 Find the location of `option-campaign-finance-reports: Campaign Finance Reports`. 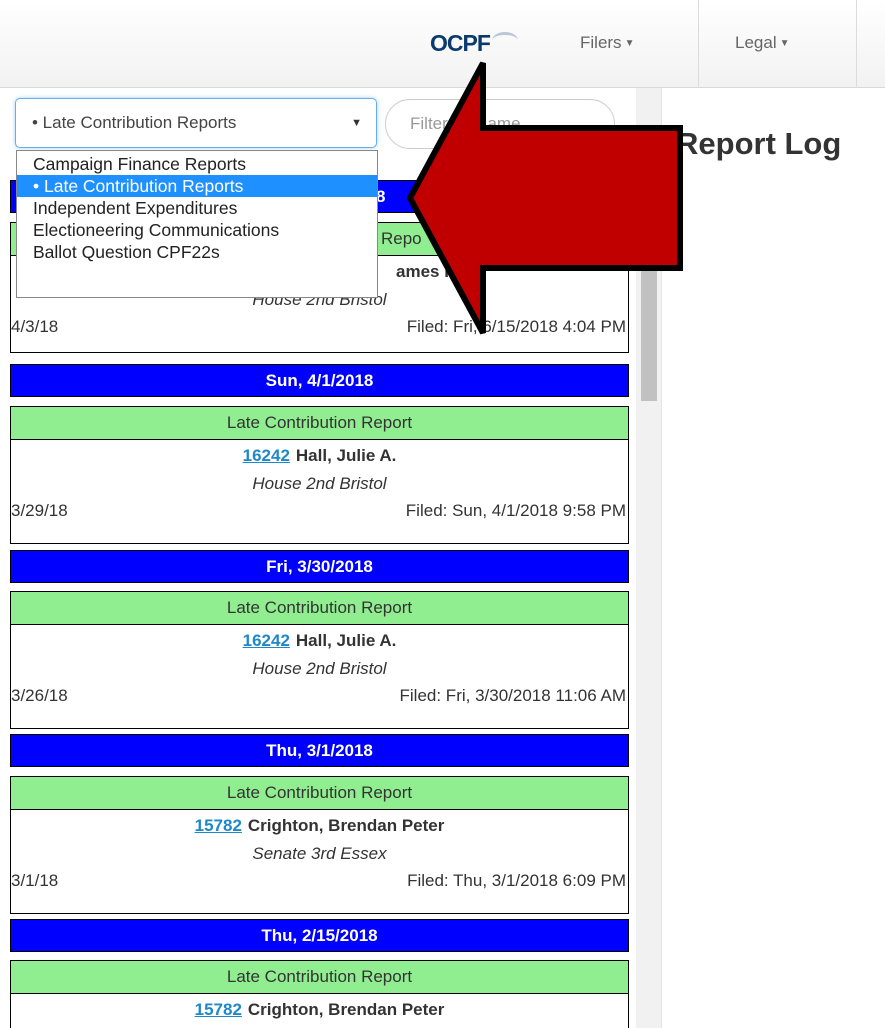

option-campaign-finance-reports: Campaign Finance Reports is located at coordinates (197, 164).